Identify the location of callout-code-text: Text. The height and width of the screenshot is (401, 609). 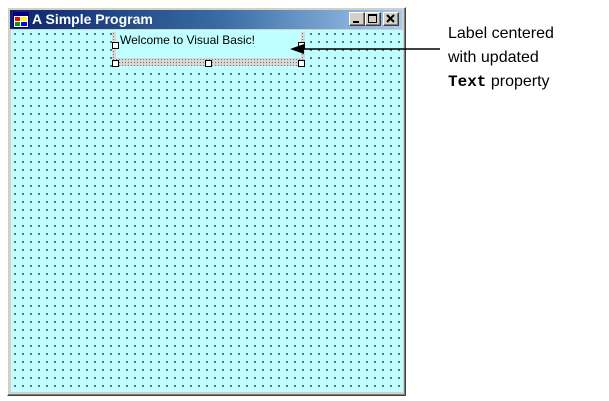
(467, 82).